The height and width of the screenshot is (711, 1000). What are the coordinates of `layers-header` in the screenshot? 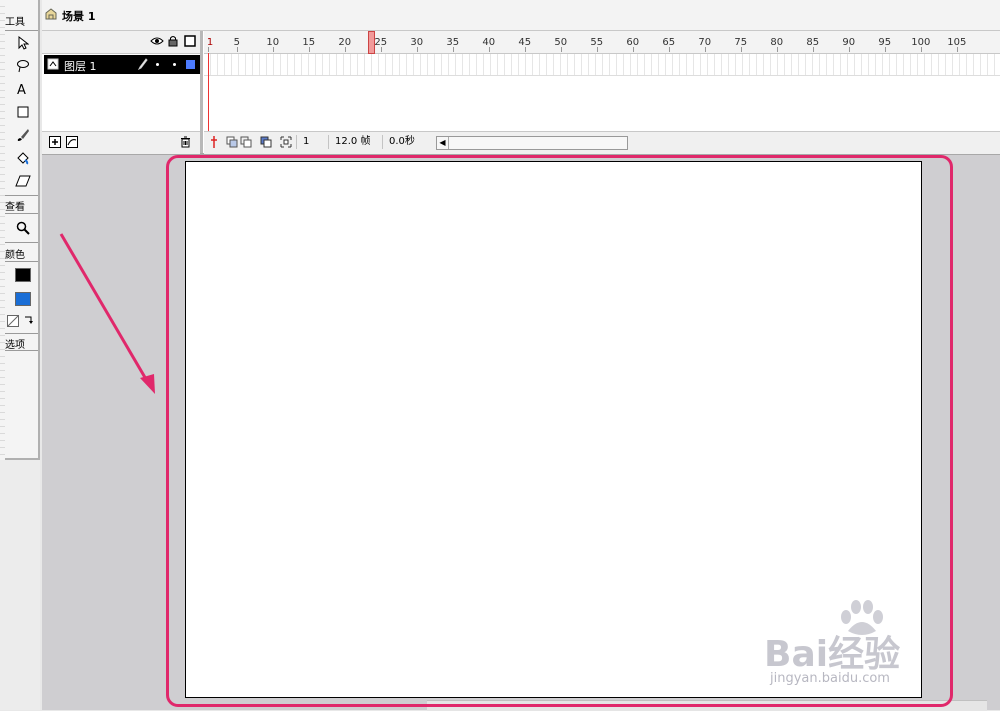 It's located at (121, 42).